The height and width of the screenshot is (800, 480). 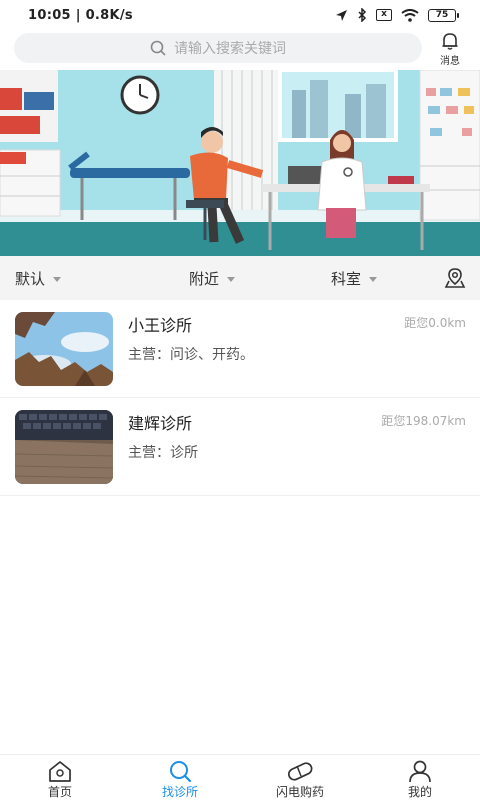 I want to click on nav-mine-label: 我的, so click(x=419, y=792).